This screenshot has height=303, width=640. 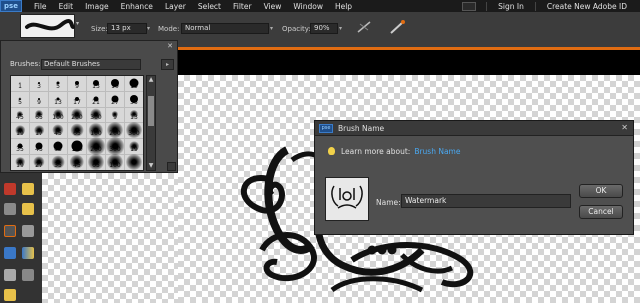 What do you see at coordinates (97, 6) in the screenshot?
I see `menu-image: Image` at bounding box center [97, 6].